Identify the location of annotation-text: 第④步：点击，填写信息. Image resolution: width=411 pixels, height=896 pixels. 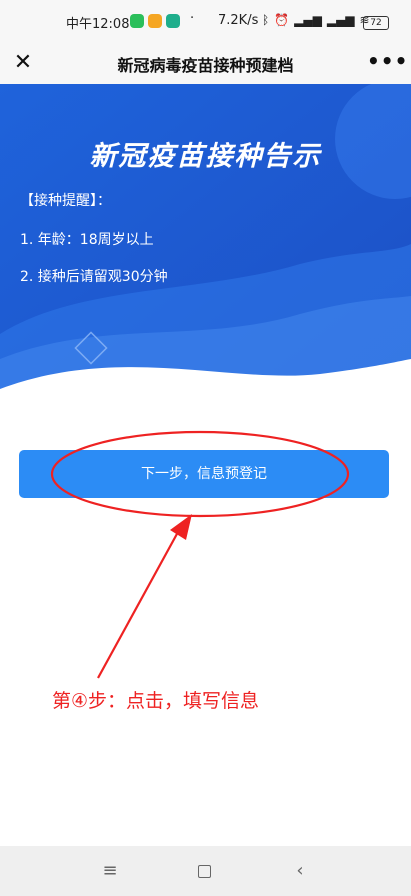
(156, 701).